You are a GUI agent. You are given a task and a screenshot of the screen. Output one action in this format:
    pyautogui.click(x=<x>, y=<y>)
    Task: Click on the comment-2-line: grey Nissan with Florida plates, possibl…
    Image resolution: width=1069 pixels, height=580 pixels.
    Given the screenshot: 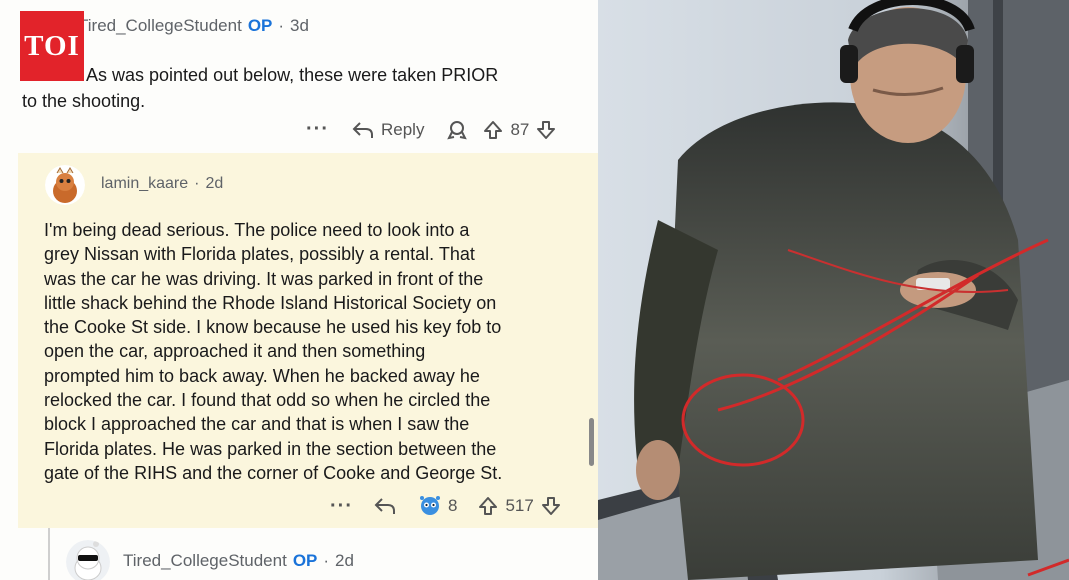 What is the action you would take?
    pyautogui.click(x=259, y=254)
    